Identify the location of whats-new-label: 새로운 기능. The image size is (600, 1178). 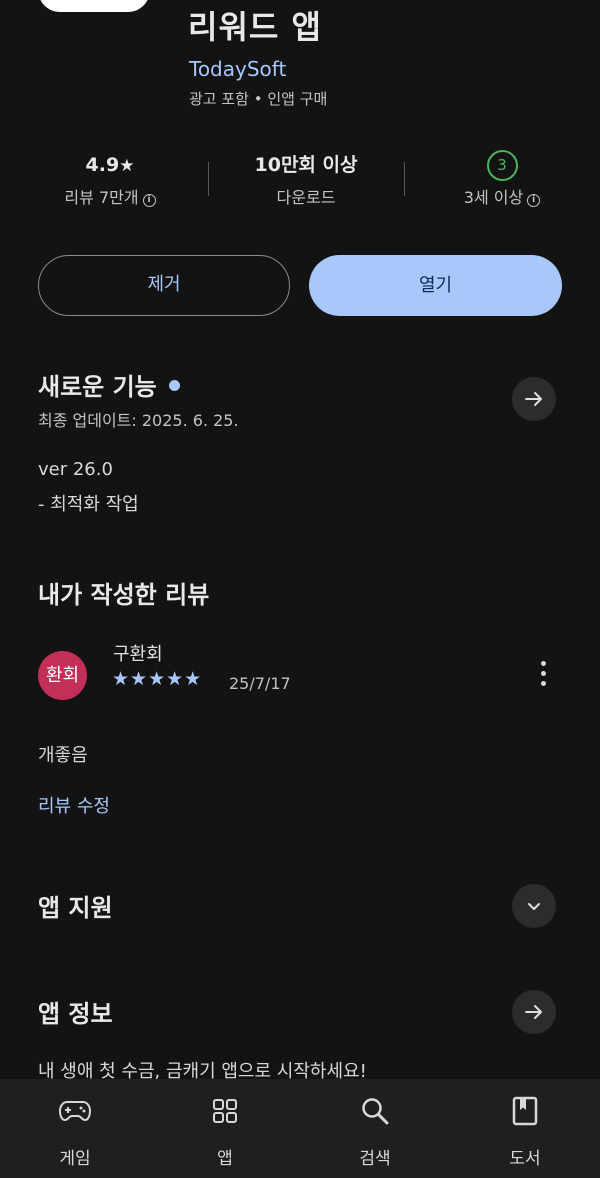
(97, 387).